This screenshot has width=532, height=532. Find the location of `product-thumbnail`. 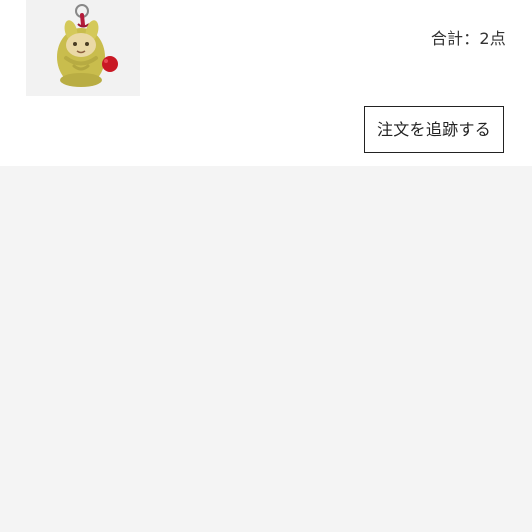

product-thumbnail is located at coordinates (83, 48).